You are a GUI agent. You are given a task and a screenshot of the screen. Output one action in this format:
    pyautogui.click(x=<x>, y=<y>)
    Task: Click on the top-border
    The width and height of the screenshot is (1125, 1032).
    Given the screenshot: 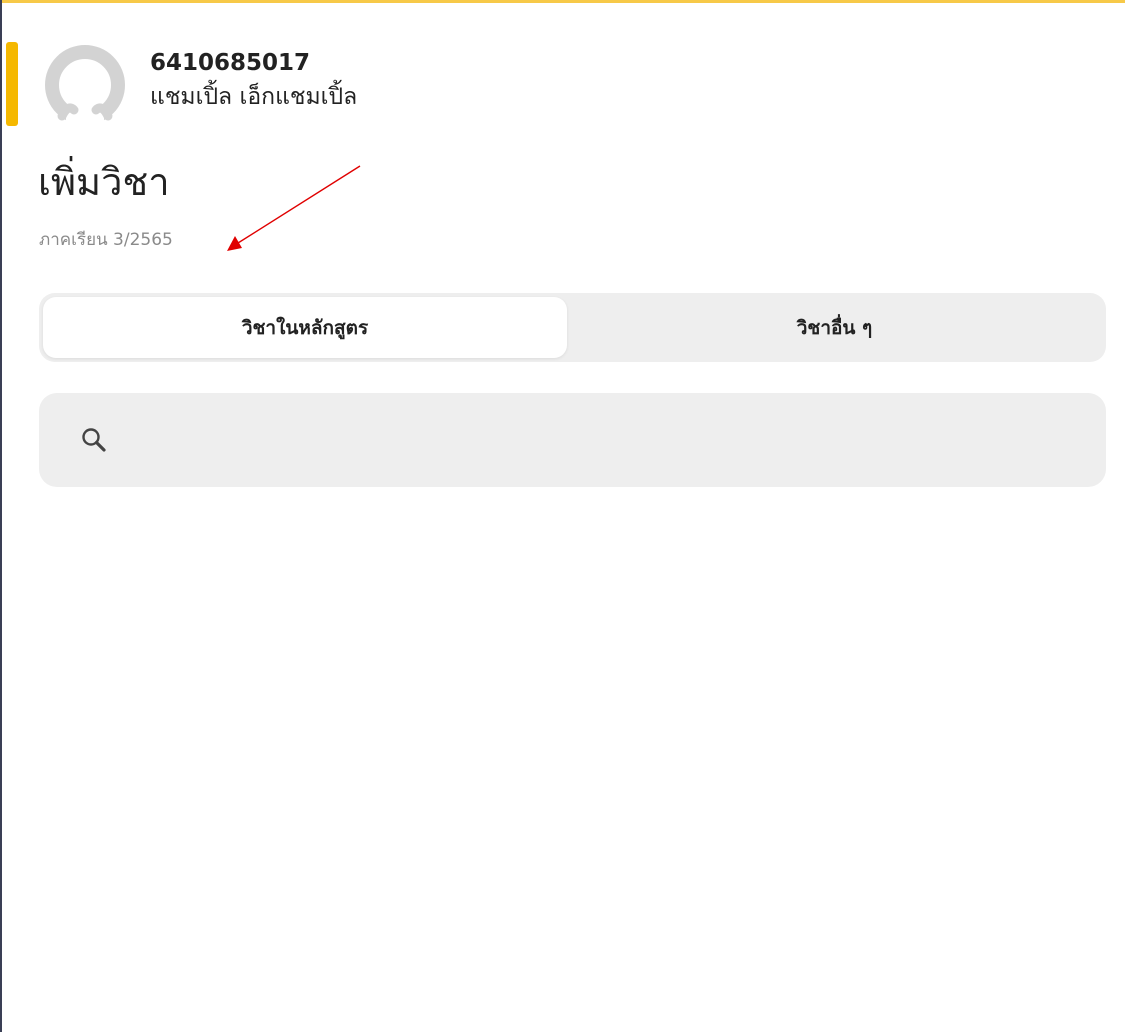 What is the action you would take?
    pyautogui.click(x=562, y=1)
    